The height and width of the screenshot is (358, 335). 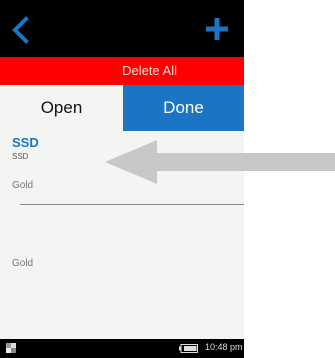 I want to click on arrow-left-icon, so click(x=220, y=162).